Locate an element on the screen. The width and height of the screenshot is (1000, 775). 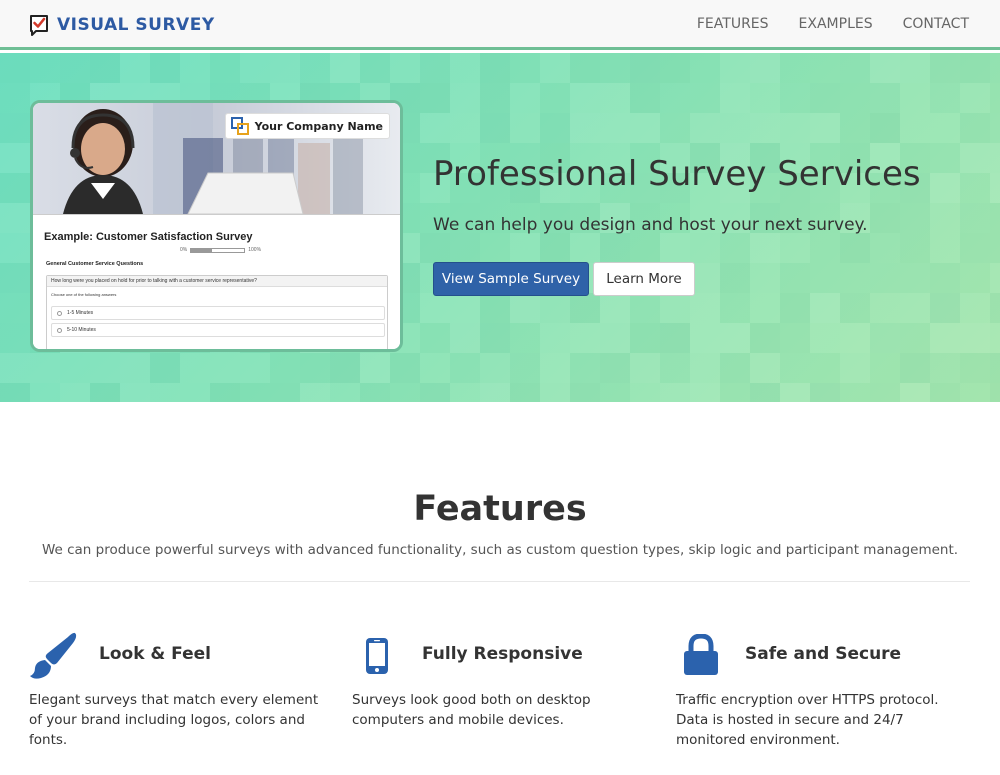
progress-start-label: 0% is located at coordinates (184, 250).